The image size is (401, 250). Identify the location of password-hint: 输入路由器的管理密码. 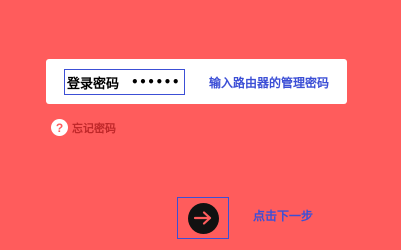
(269, 83).